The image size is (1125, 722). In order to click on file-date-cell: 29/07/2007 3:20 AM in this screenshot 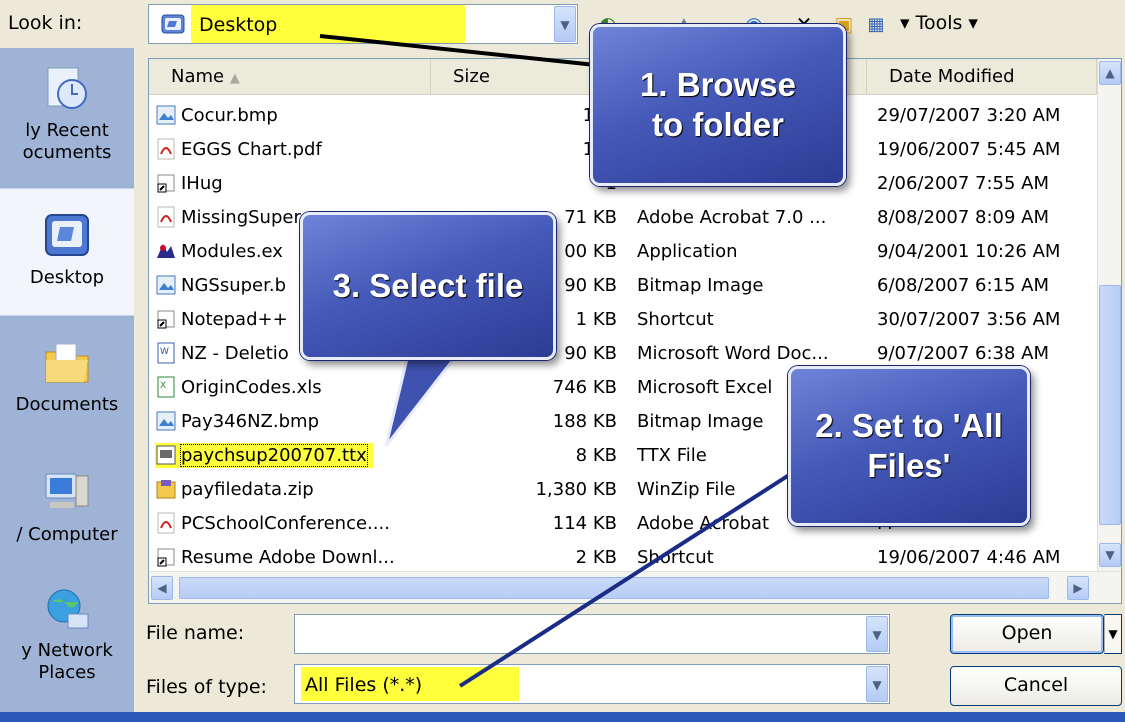, I will do `click(969, 115)`.